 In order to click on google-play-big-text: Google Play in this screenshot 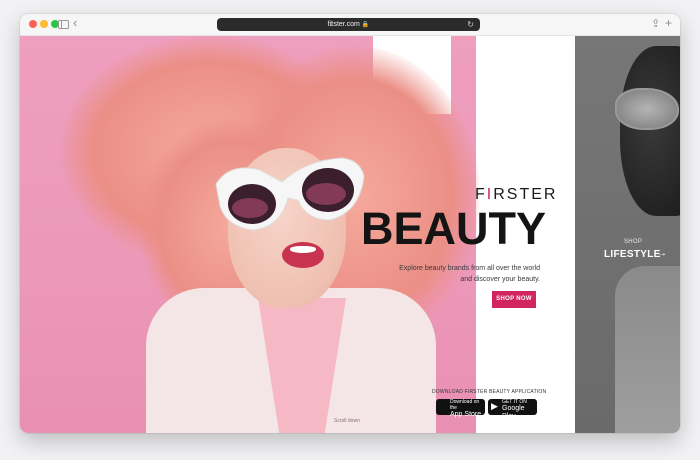, I will do `click(513, 412)`.